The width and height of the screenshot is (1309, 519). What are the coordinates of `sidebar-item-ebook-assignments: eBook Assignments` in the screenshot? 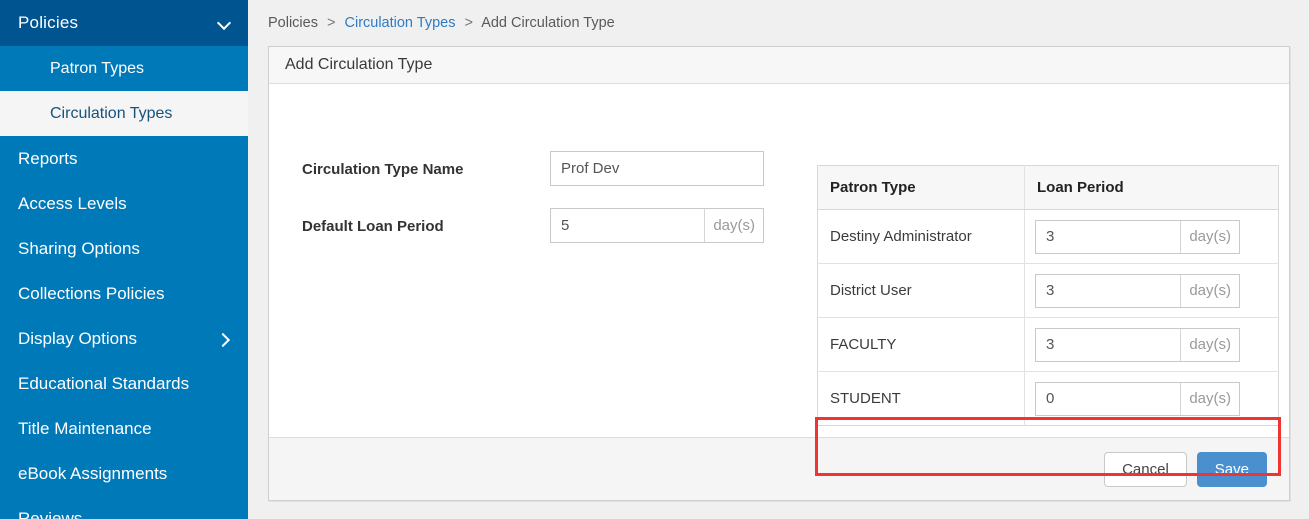 It's located at (124, 473).